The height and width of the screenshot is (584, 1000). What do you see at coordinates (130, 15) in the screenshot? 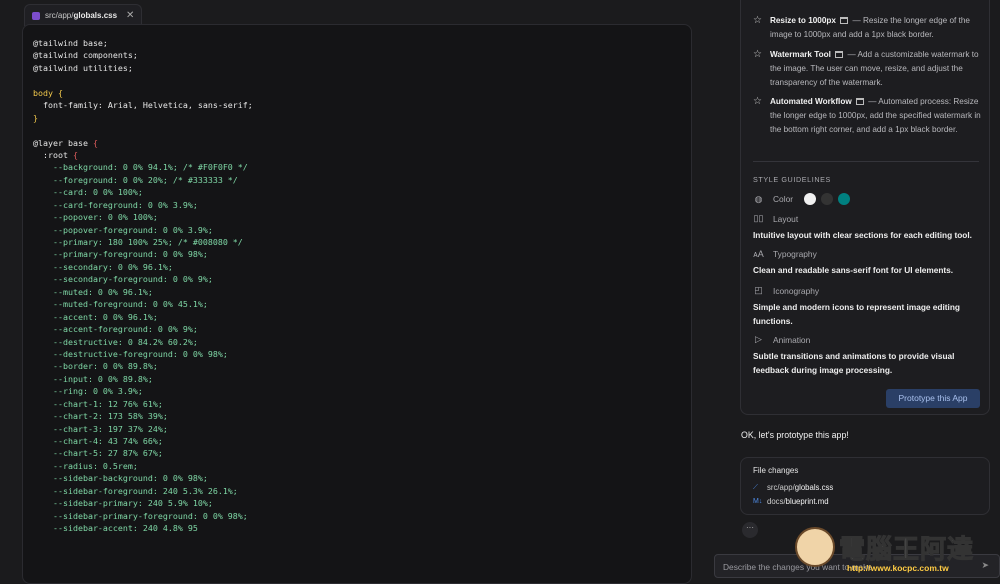
I see `close-icon: ✕` at bounding box center [130, 15].